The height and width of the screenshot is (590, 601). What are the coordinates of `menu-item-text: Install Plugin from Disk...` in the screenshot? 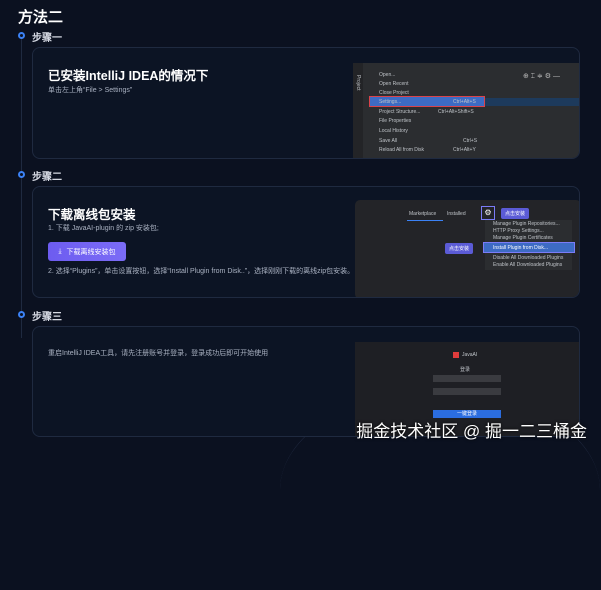 It's located at (521, 248).